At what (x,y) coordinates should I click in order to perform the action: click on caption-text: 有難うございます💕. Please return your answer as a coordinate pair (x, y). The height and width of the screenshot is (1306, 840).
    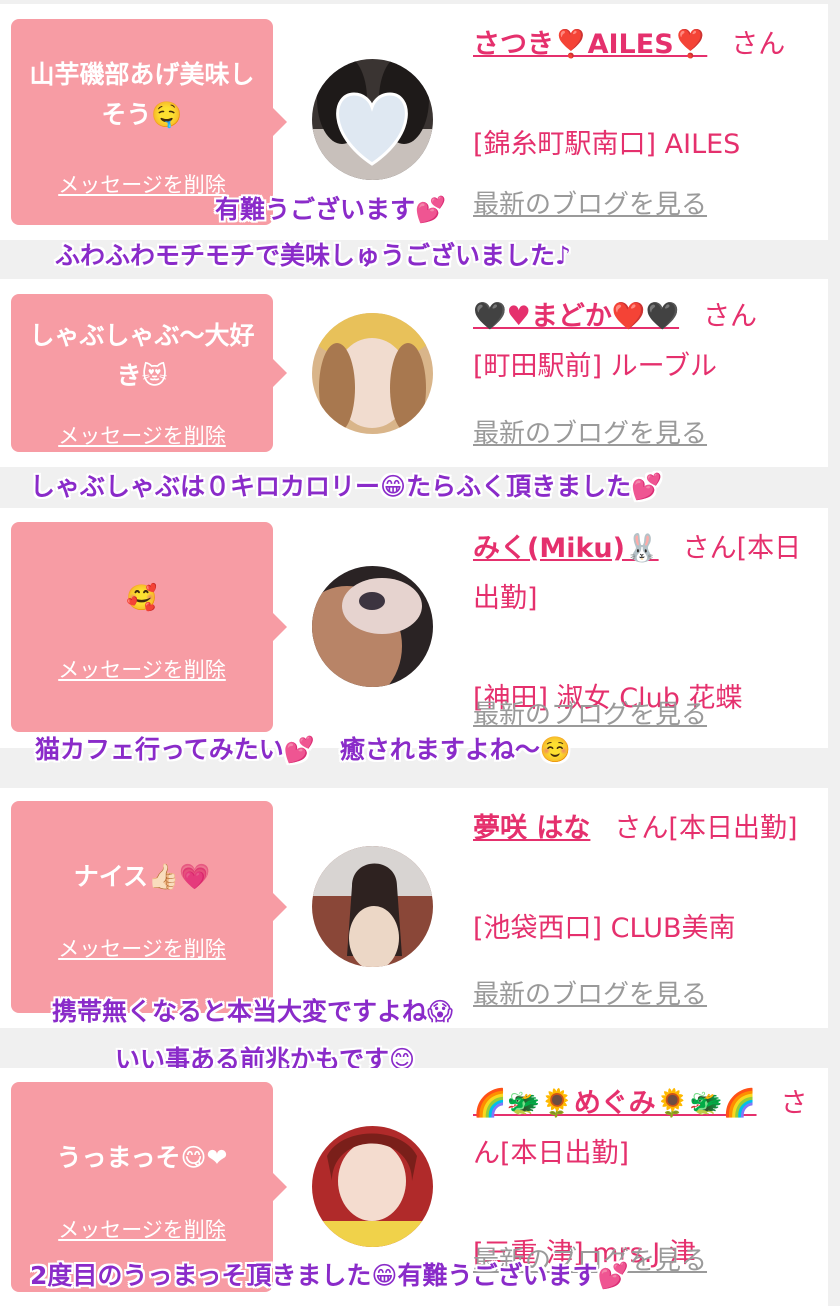
    Looking at the image, I should click on (331, 209).